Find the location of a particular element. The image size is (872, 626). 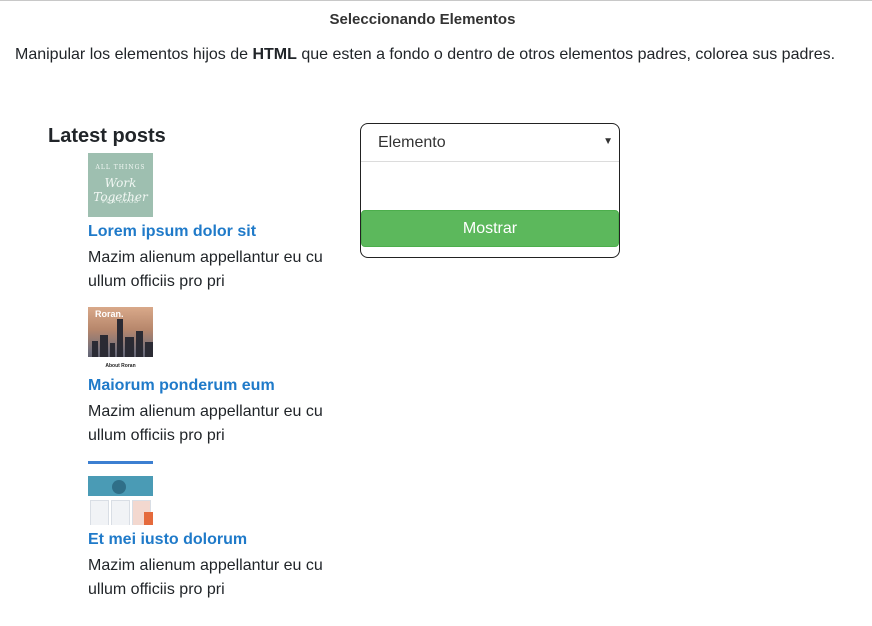

thumb-footer: About Roran is located at coordinates (120, 364).